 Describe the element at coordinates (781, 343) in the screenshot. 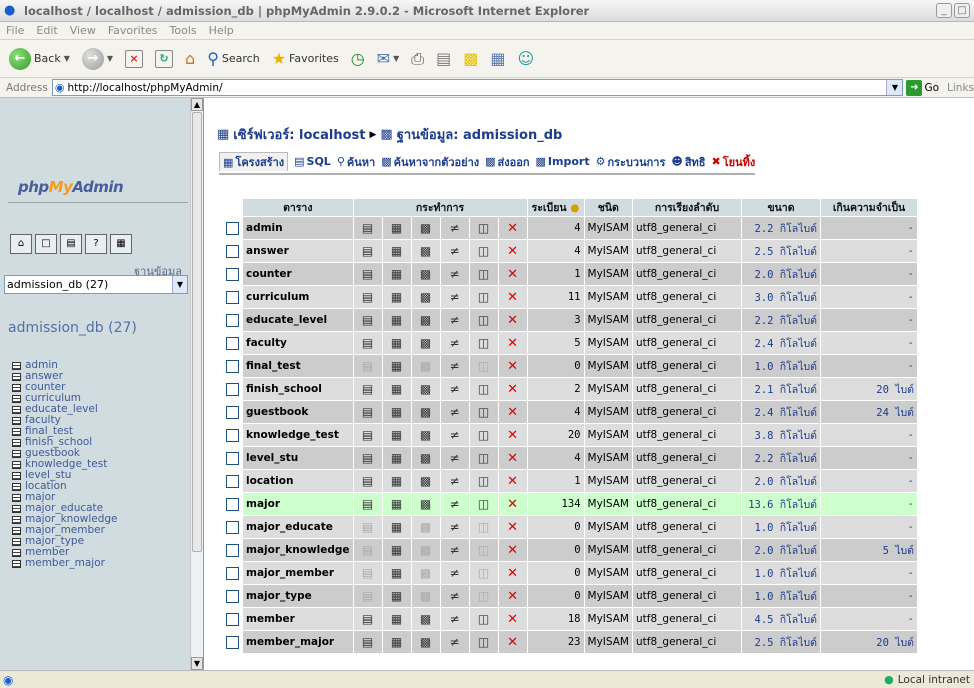

I see `table-size: 2.4 กิโลไบต์` at that location.